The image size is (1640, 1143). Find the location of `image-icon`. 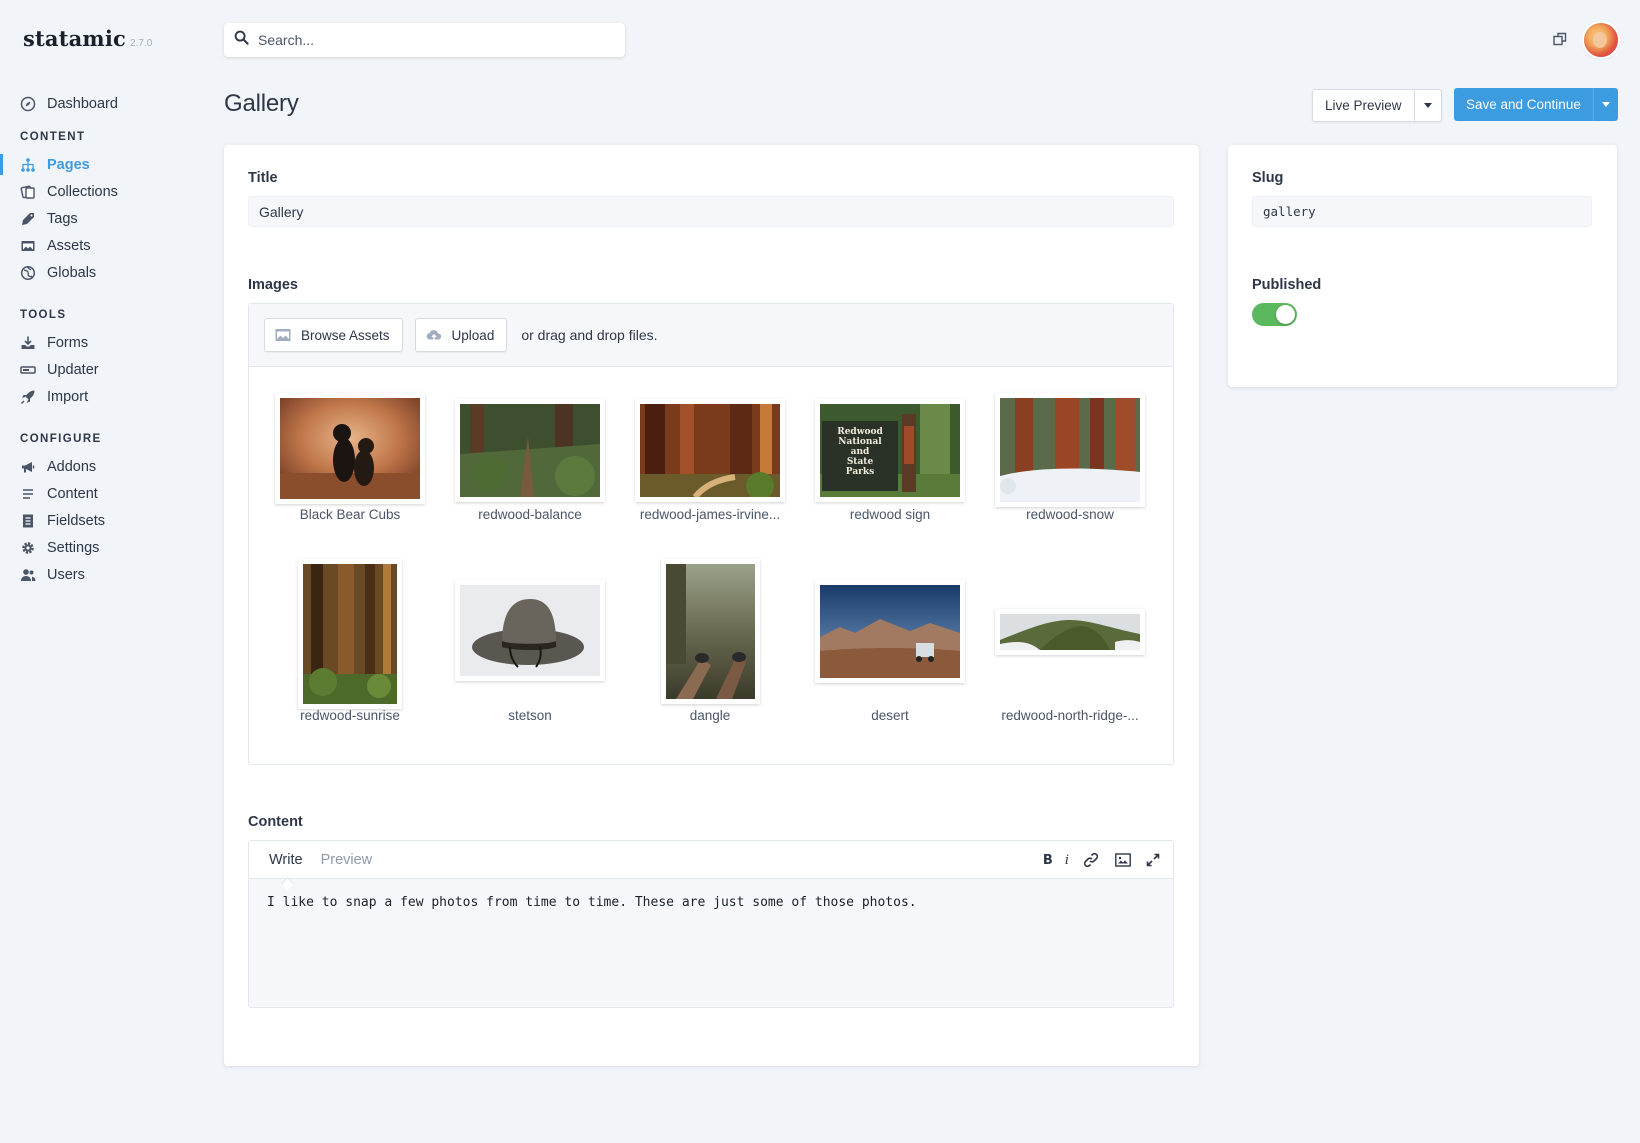

image-icon is located at coordinates (283, 335).